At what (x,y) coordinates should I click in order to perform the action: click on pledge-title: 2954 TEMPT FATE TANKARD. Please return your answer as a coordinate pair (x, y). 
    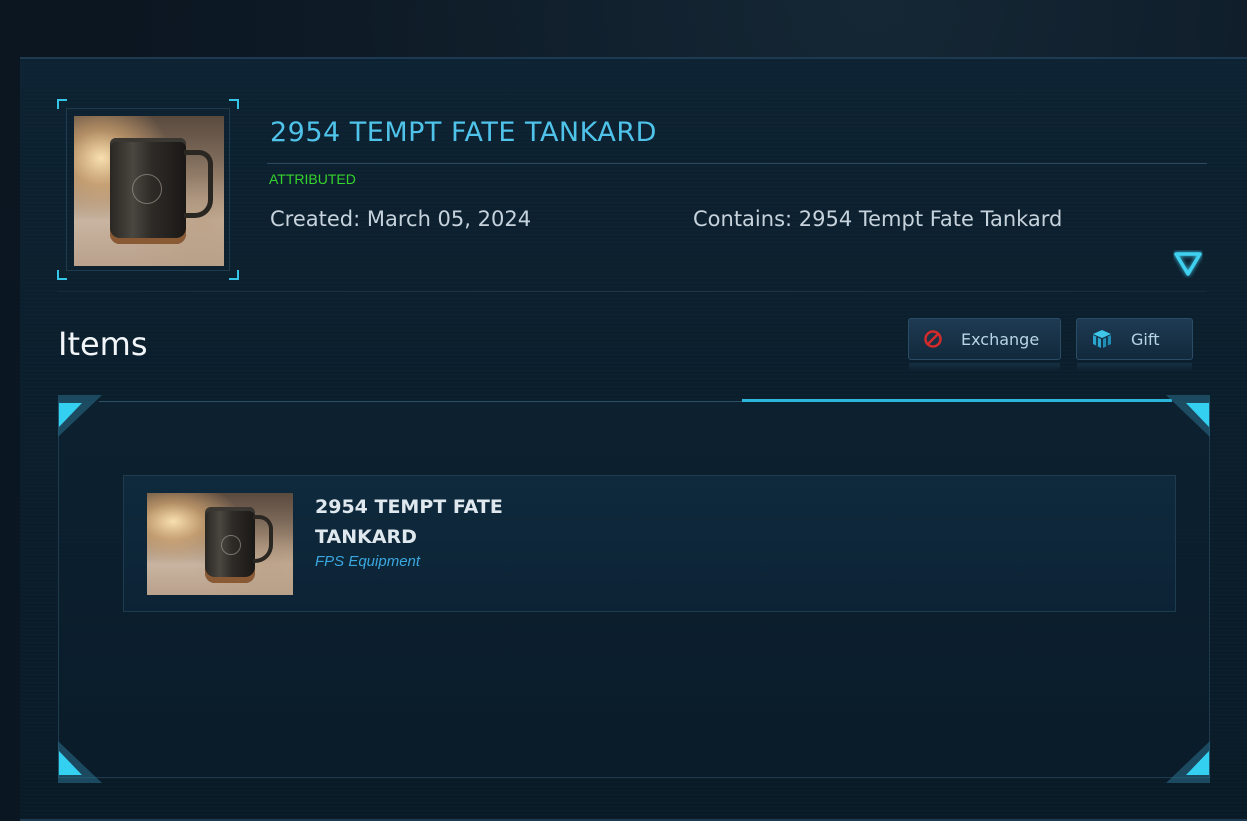
    Looking at the image, I should click on (463, 132).